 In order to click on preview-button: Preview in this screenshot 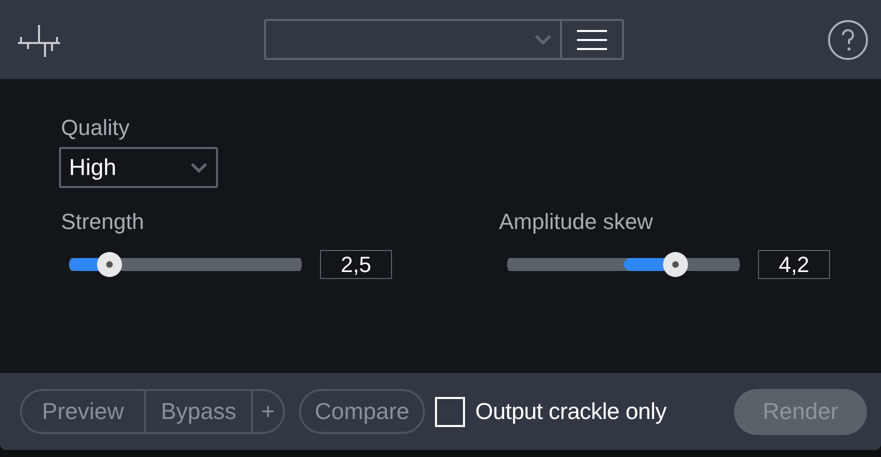, I will do `click(84, 411)`.